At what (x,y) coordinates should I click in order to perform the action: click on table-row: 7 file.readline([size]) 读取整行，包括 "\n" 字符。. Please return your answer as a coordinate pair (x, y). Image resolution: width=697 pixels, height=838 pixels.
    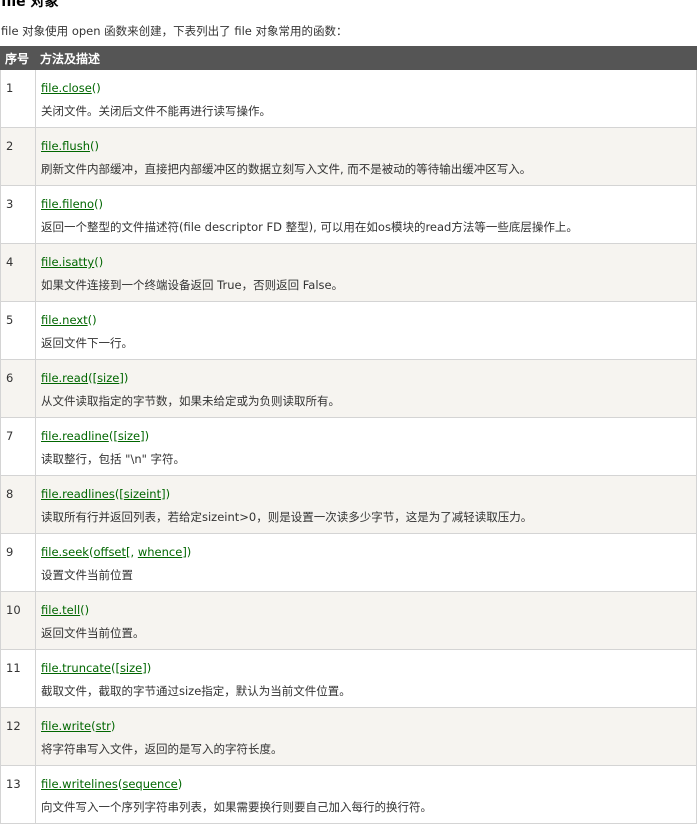
    Looking at the image, I should click on (348, 446).